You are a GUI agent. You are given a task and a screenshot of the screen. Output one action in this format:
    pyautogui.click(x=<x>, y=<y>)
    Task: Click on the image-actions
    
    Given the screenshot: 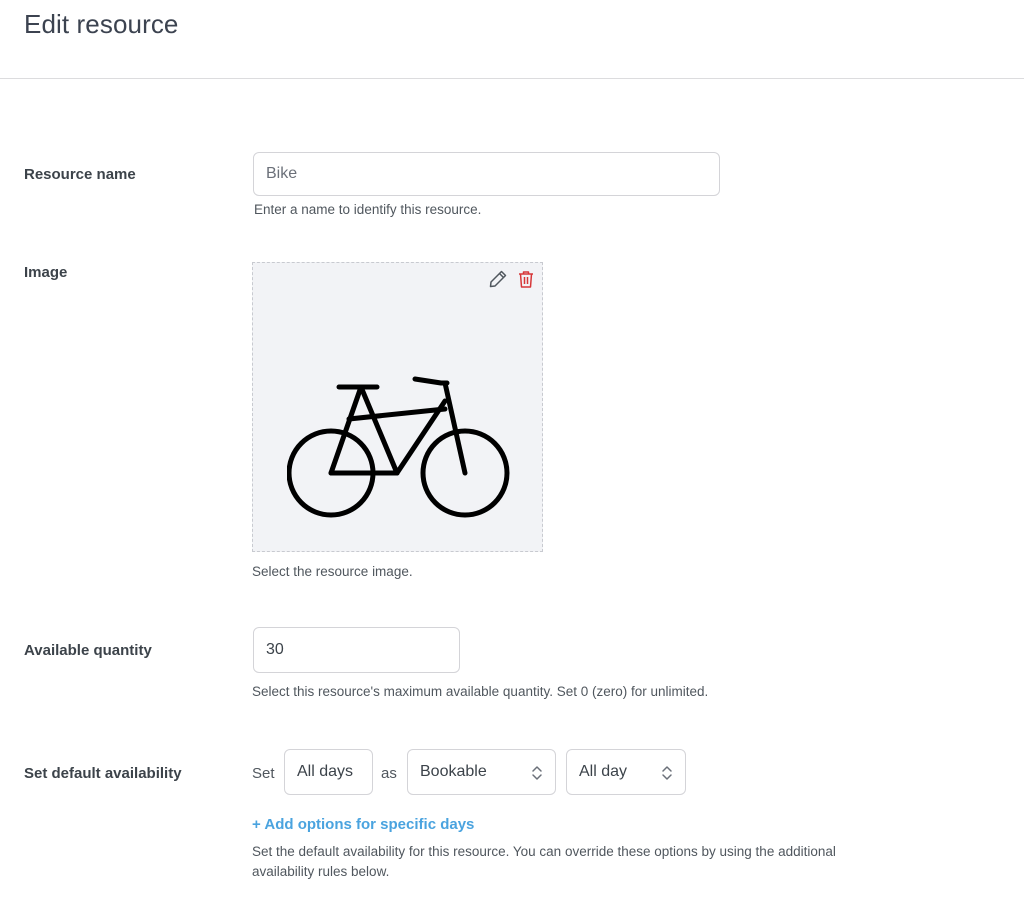 What is the action you would take?
    pyautogui.click(x=512, y=279)
    